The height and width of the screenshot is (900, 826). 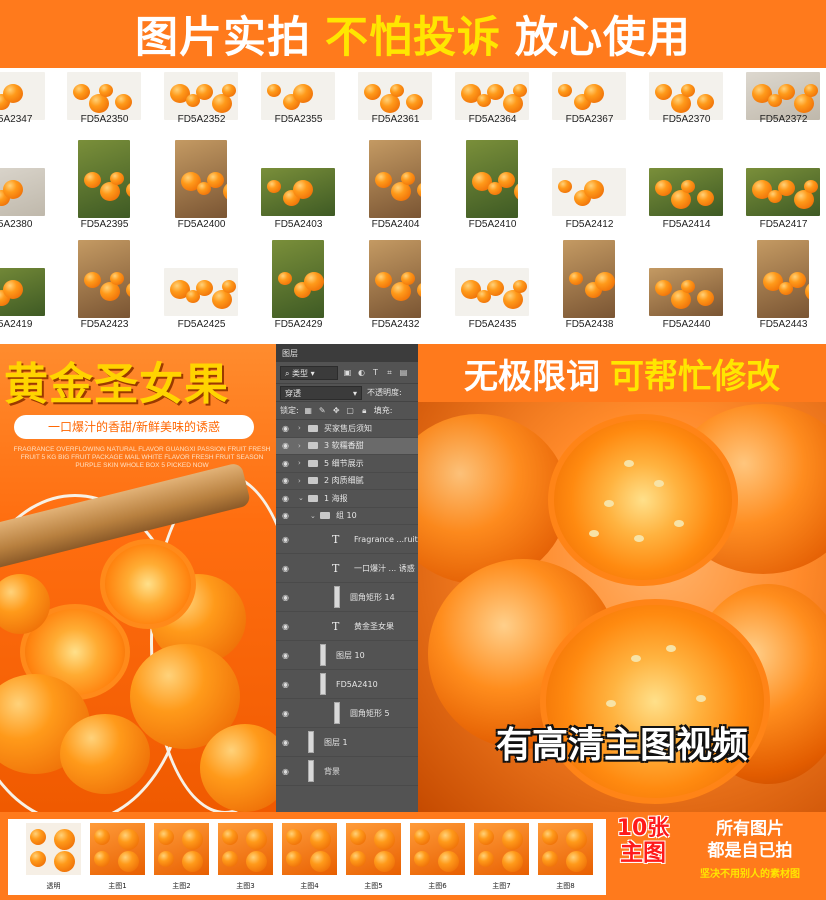 I want to click on image-thumbnail: FD5A2438, so click(x=589, y=290).